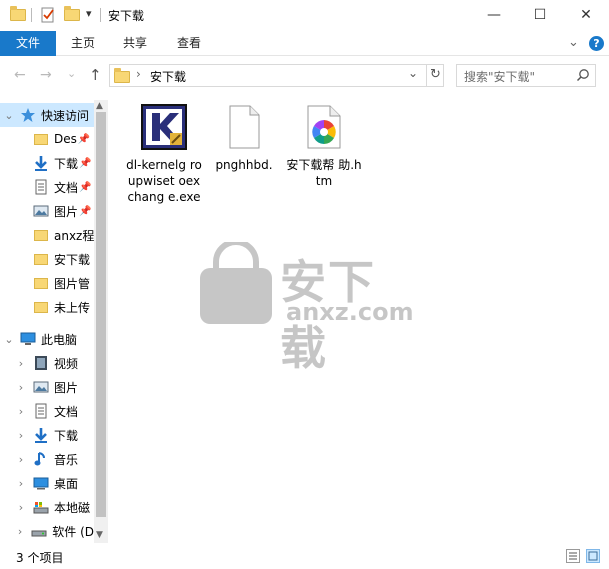 This screenshot has height=569, width=609. I want to click on search-input: 搜索"安下载", so click(499, 76).